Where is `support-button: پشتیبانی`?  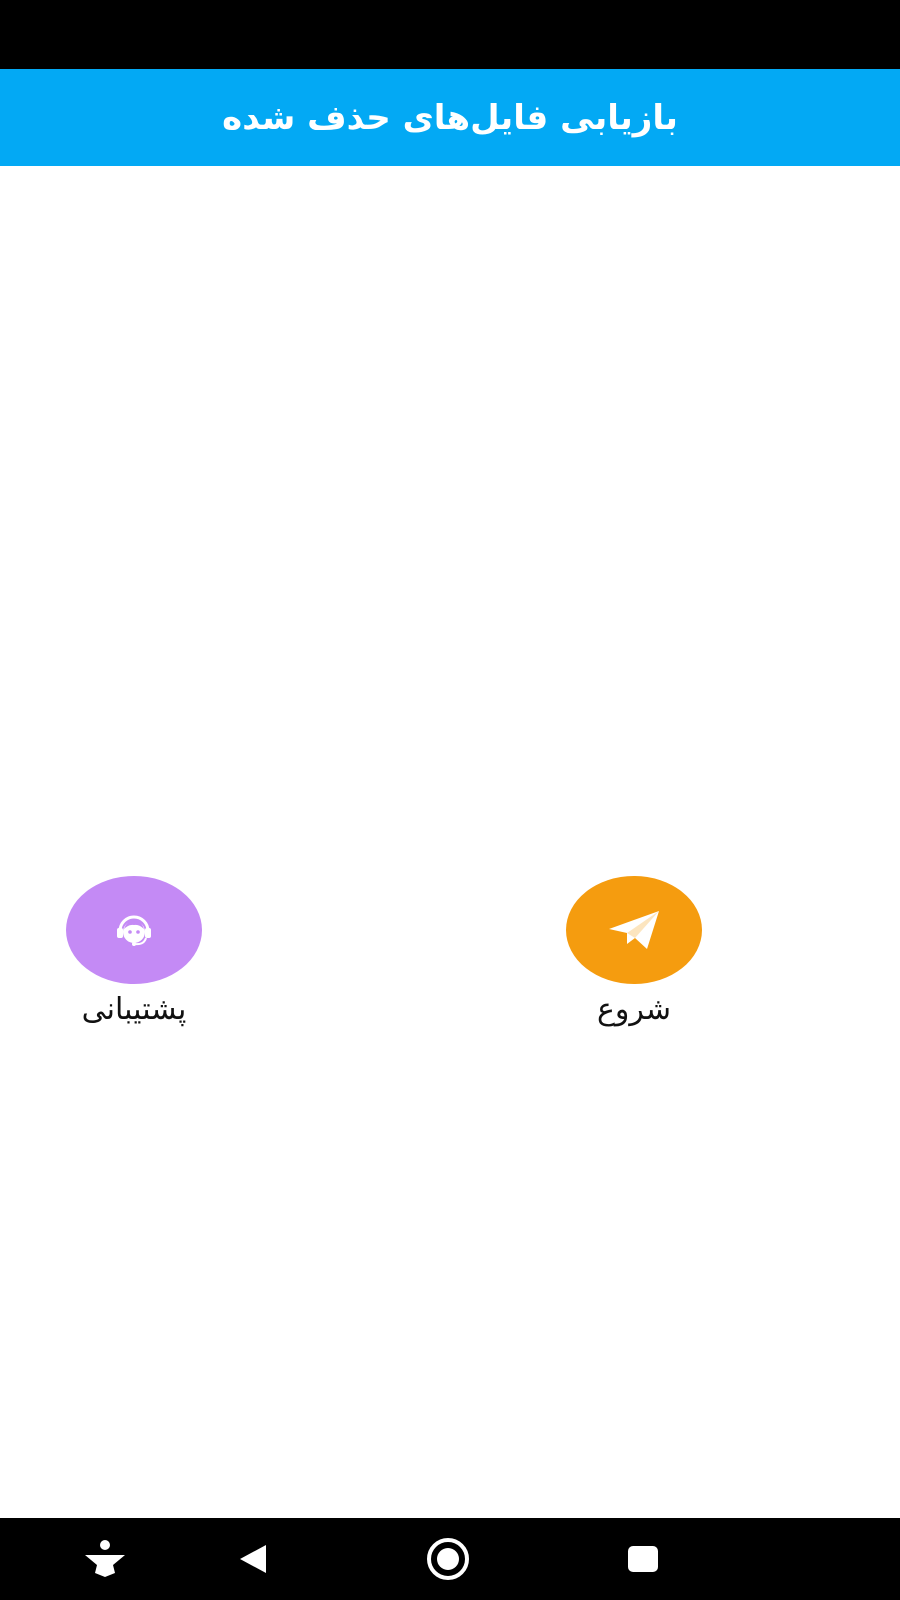 support-button: پشتیبانی is located at coordinates (134, 951).